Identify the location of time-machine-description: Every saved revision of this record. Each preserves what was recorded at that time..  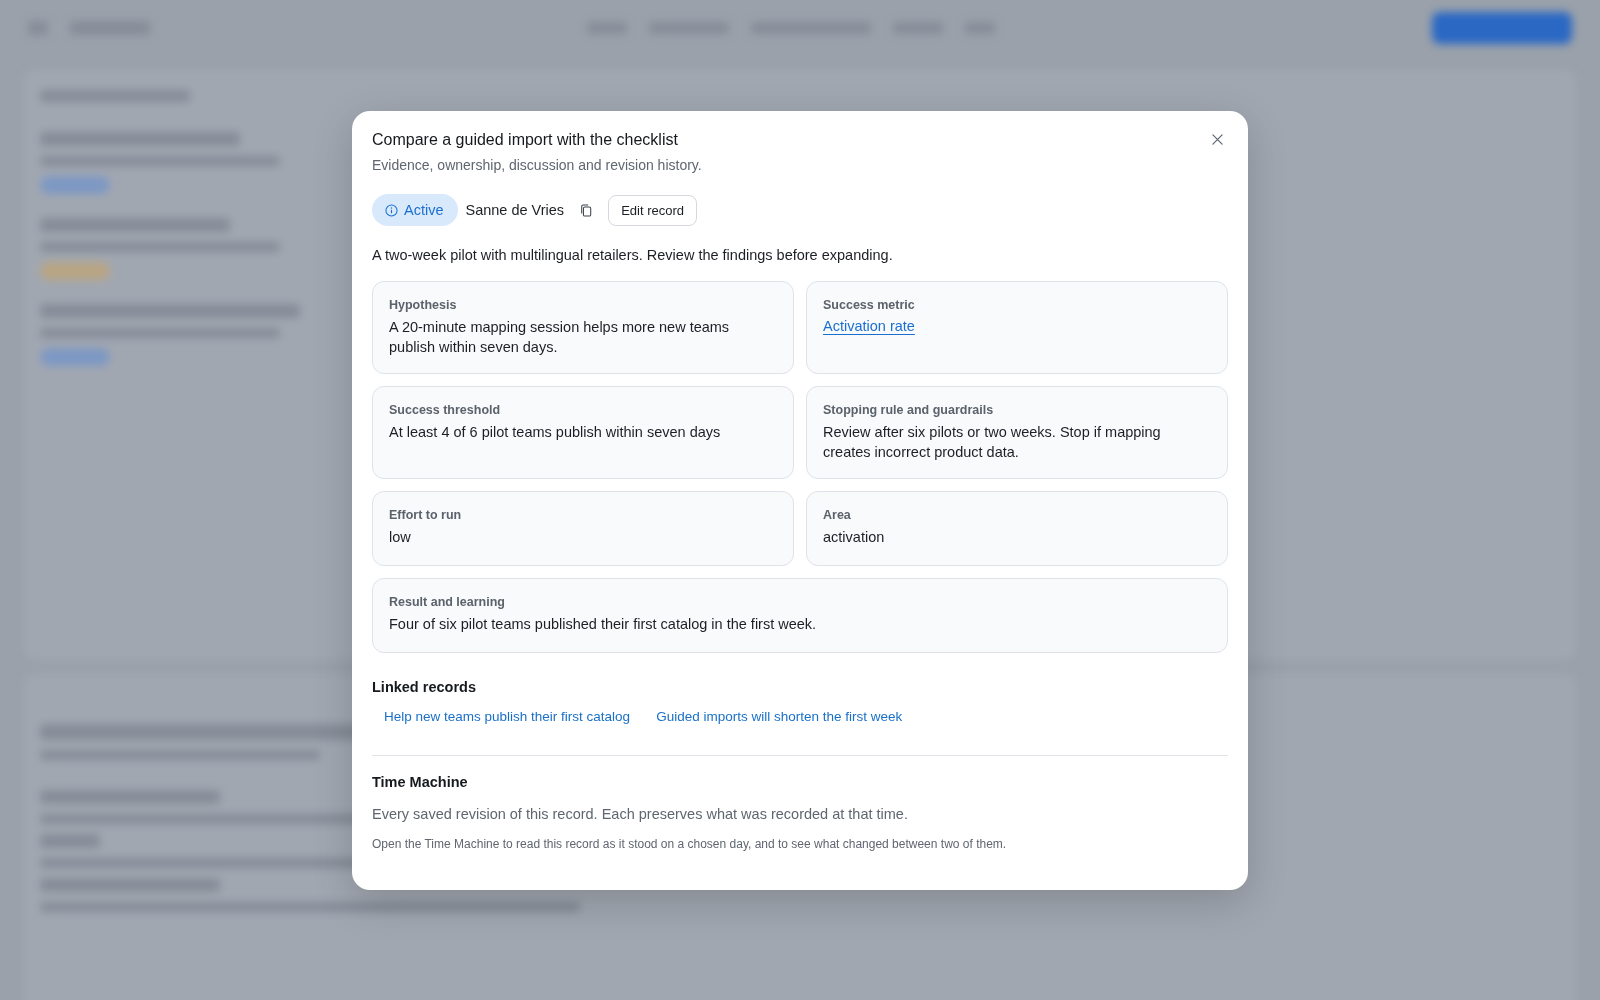
(640, 814).